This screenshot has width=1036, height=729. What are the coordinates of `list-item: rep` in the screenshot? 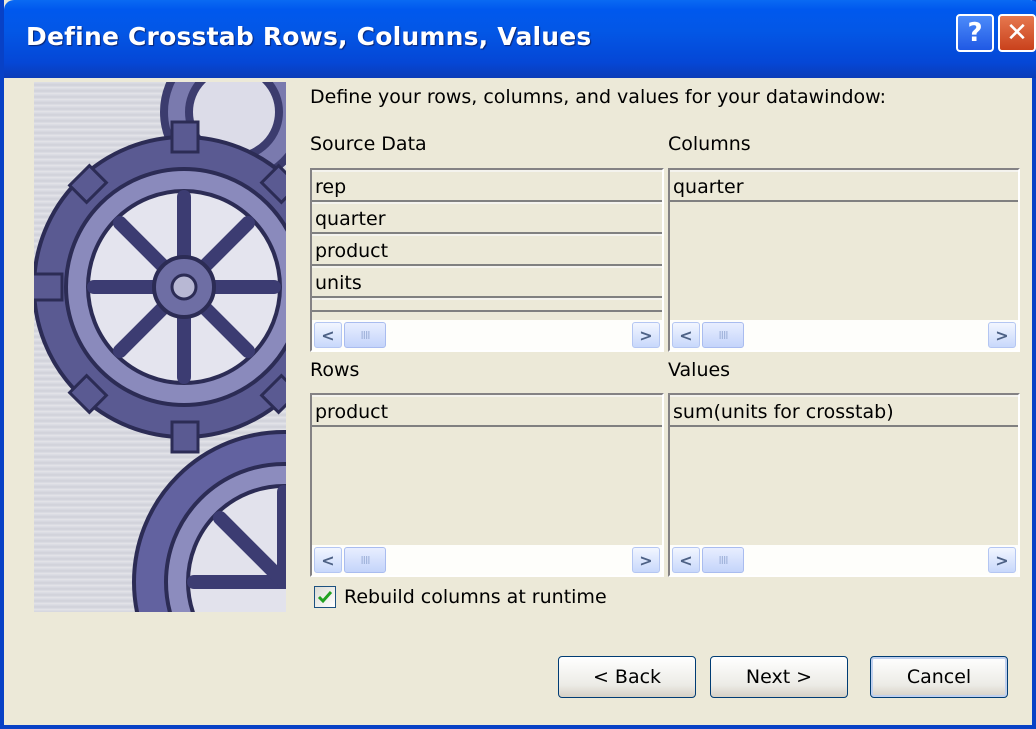 It's located at (487, 186).